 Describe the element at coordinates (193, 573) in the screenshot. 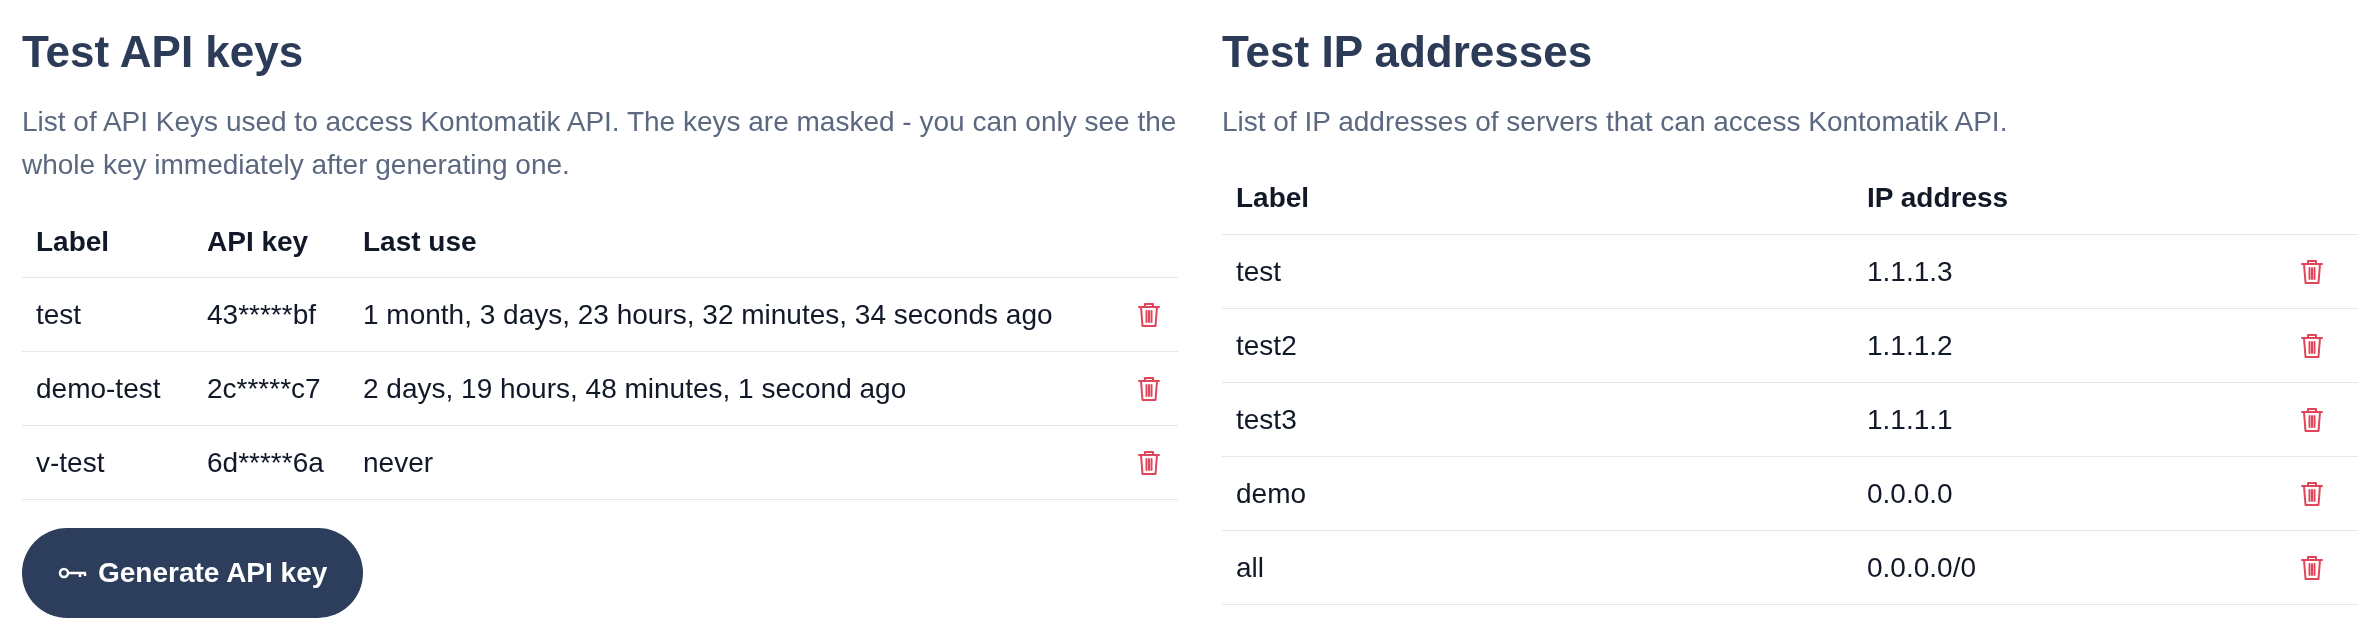

I see `generate-api-key-button: Generate API key` at that location.